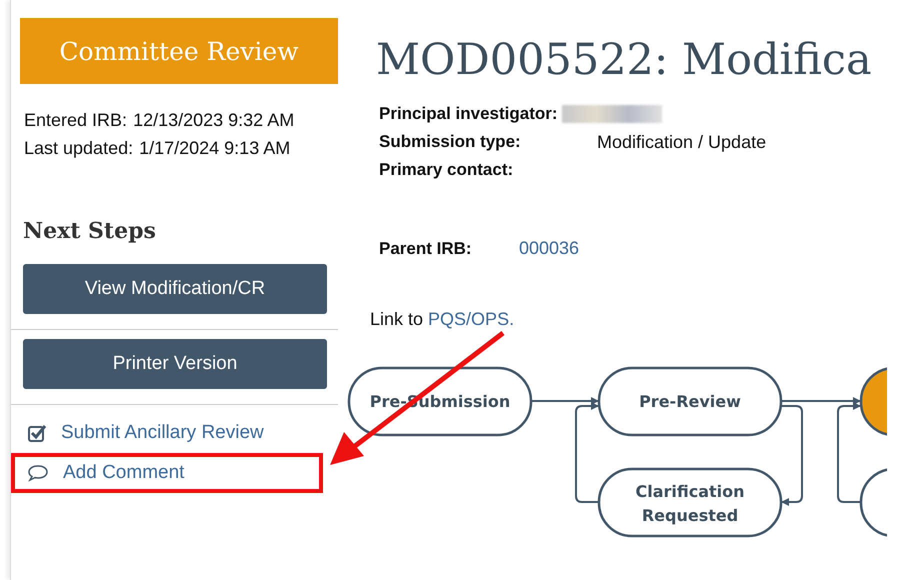 This screenshot has height=580, width=909. Describe the element at coordinates (37, 433) in the screenshot. I see `checkbox-icon` at that location.